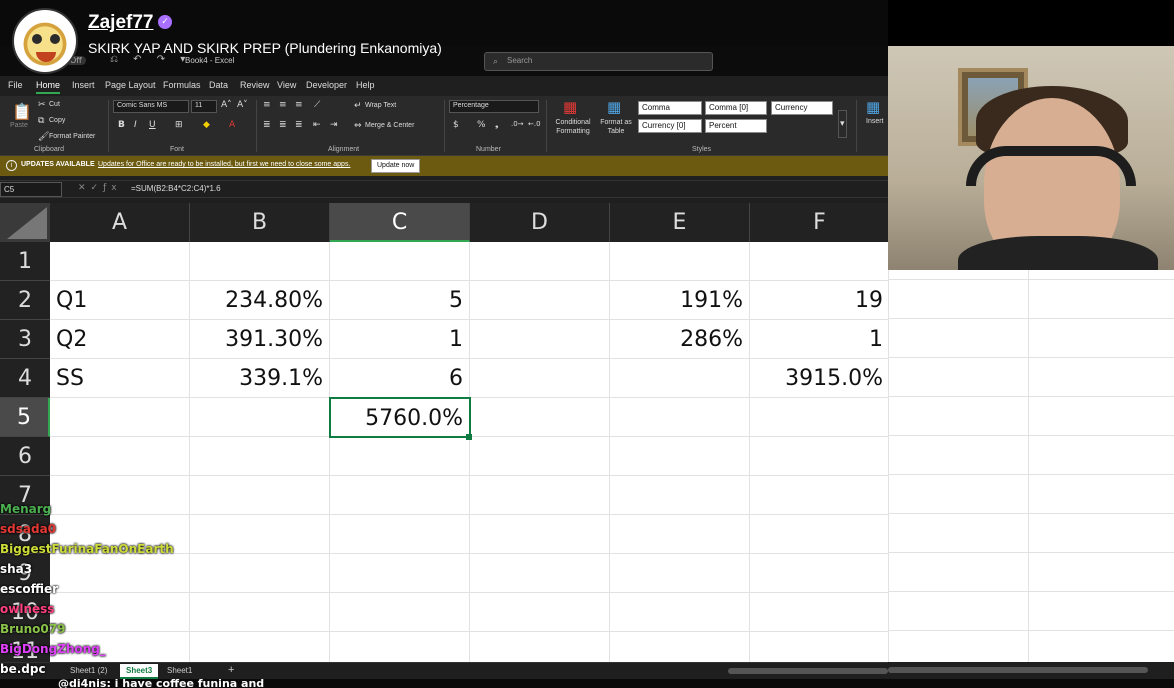  What do you see at coordinates (396, 166) in the screenshot?
I see `update-now-button: Update now` at bounding box center [396, 166].